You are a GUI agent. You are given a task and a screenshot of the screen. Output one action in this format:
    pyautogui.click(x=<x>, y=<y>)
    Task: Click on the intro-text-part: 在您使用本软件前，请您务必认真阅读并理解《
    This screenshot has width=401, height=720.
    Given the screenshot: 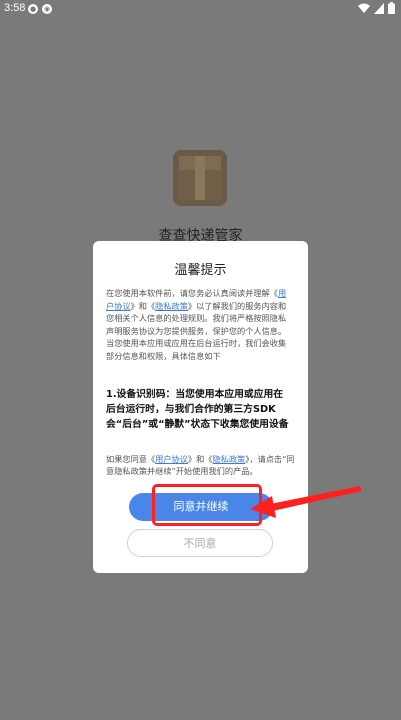 What is the action you would take?
    pyautogui.click(x=192, y=293)
    